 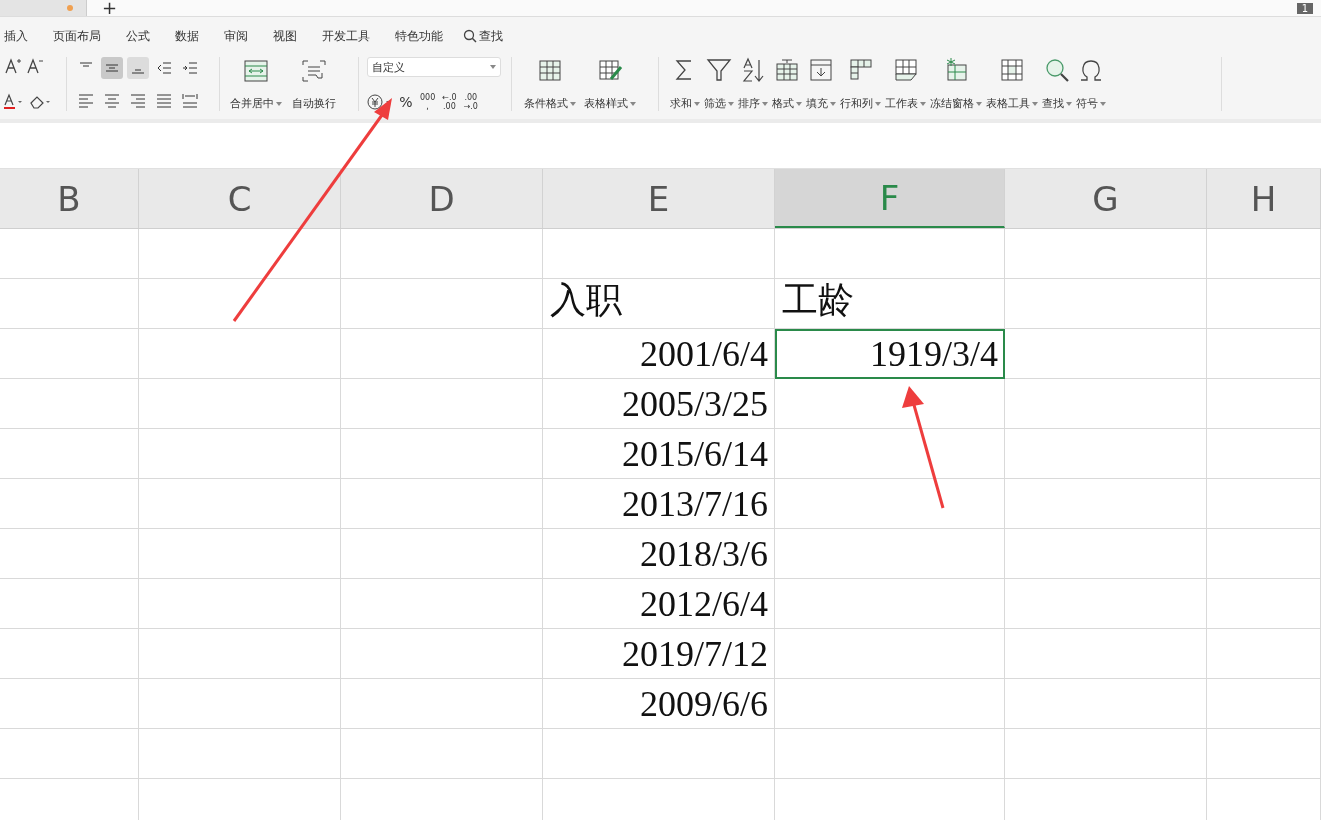 I want to click on ribbon-button: 自动换行, so click(x=314, y=84).